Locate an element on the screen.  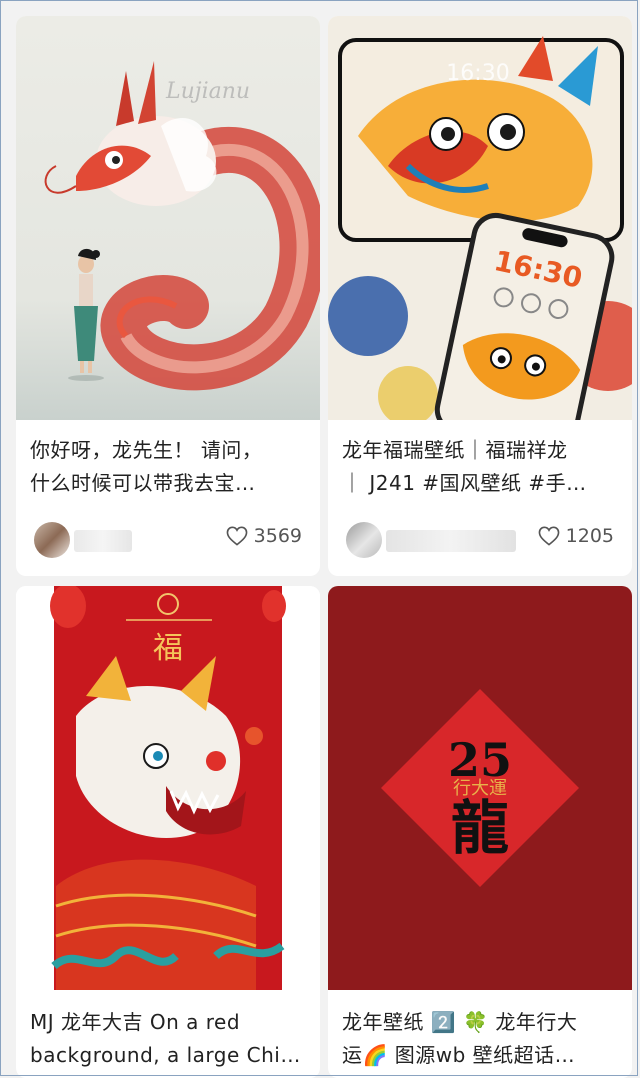
card-title-line: 龙年福瑞壁纸｜福瑞祥龙 is located at coordinates (455, 450).